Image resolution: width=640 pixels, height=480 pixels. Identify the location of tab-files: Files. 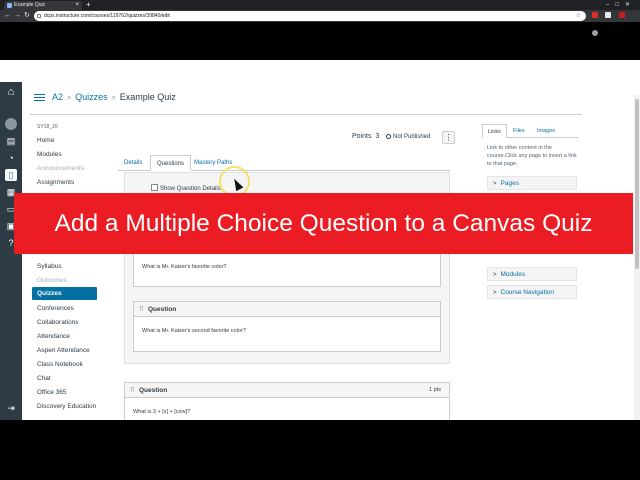
(519, 130).